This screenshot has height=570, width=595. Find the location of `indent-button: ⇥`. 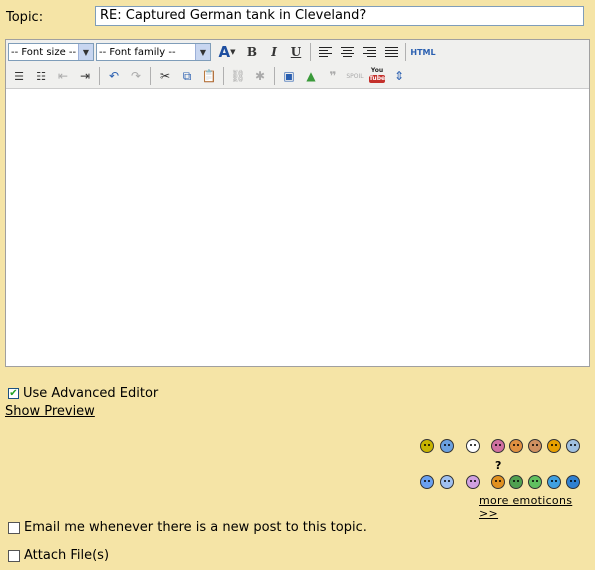

indent-button: ⇥ is located at coordinates (85, 76).